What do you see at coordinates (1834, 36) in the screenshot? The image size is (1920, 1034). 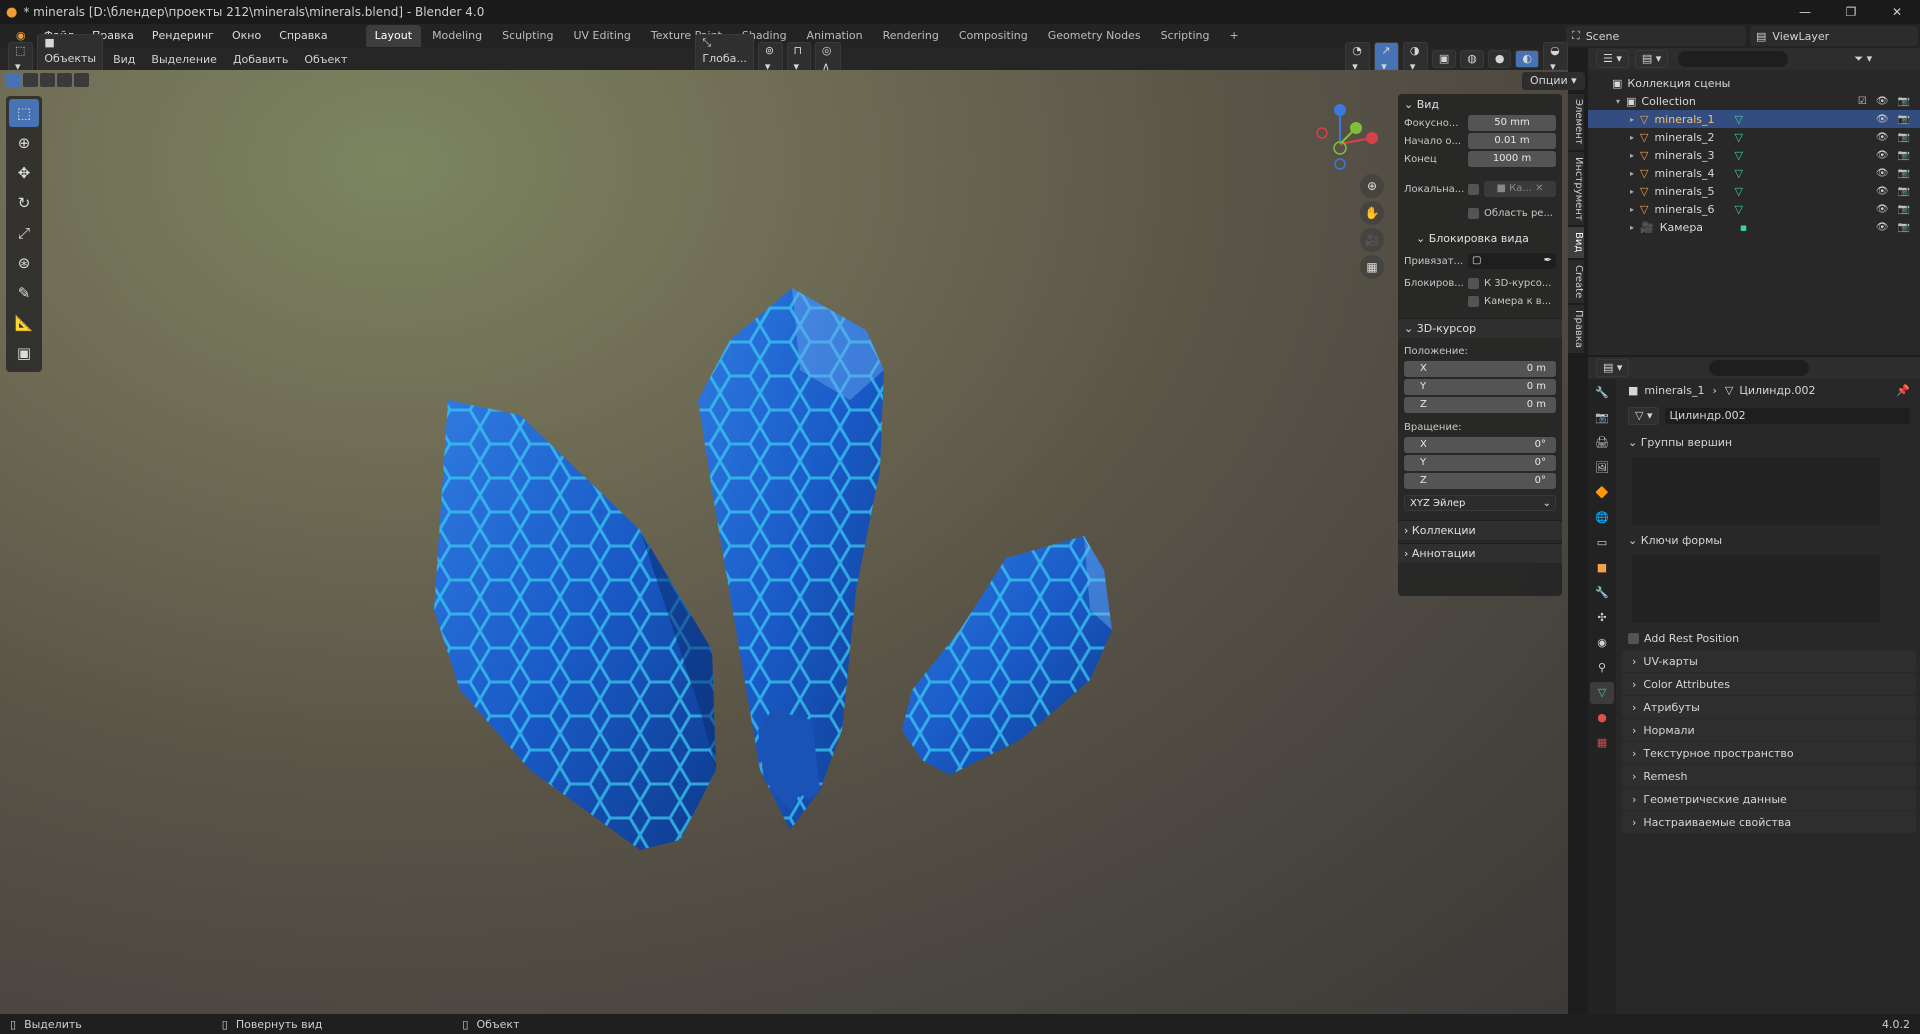 I see `viewlayer-selector: ▤ ViewLayer` at bounding box center [1834, 36].